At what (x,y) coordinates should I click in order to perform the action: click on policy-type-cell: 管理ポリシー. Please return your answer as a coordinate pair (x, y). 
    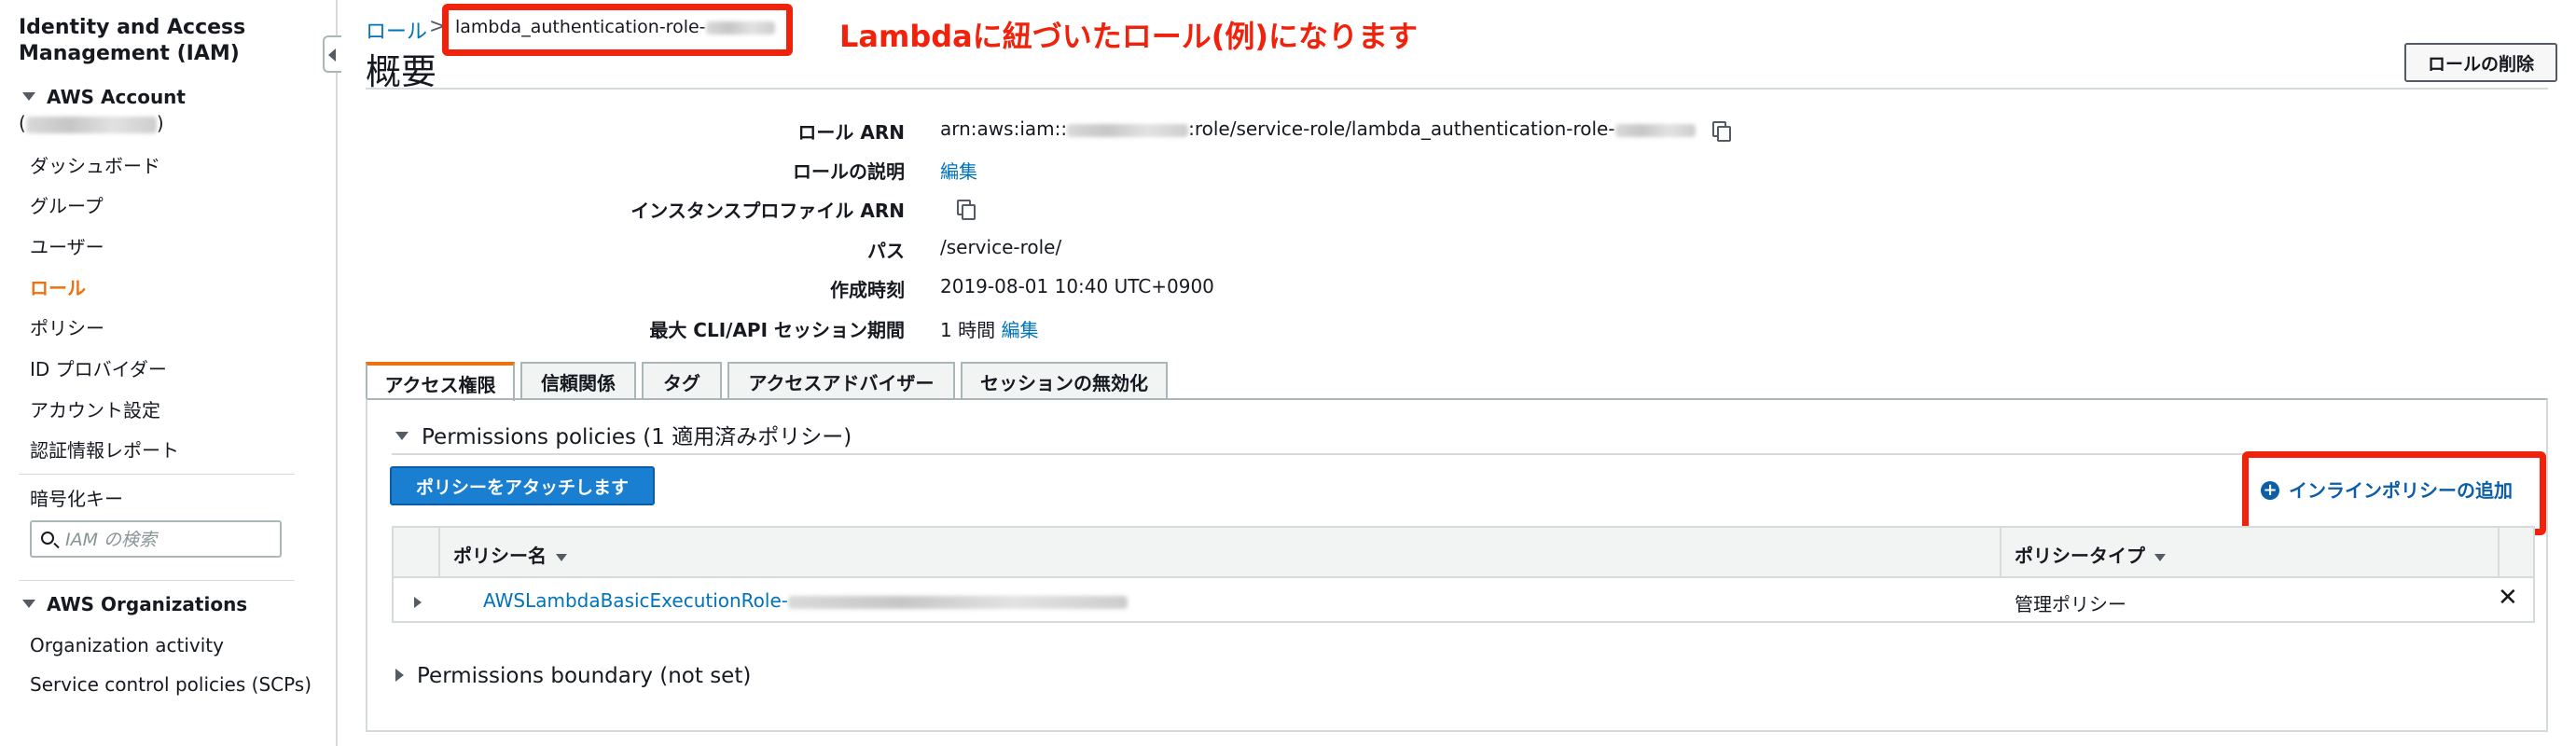
    Looking at the image, I should click on (2070, 604).